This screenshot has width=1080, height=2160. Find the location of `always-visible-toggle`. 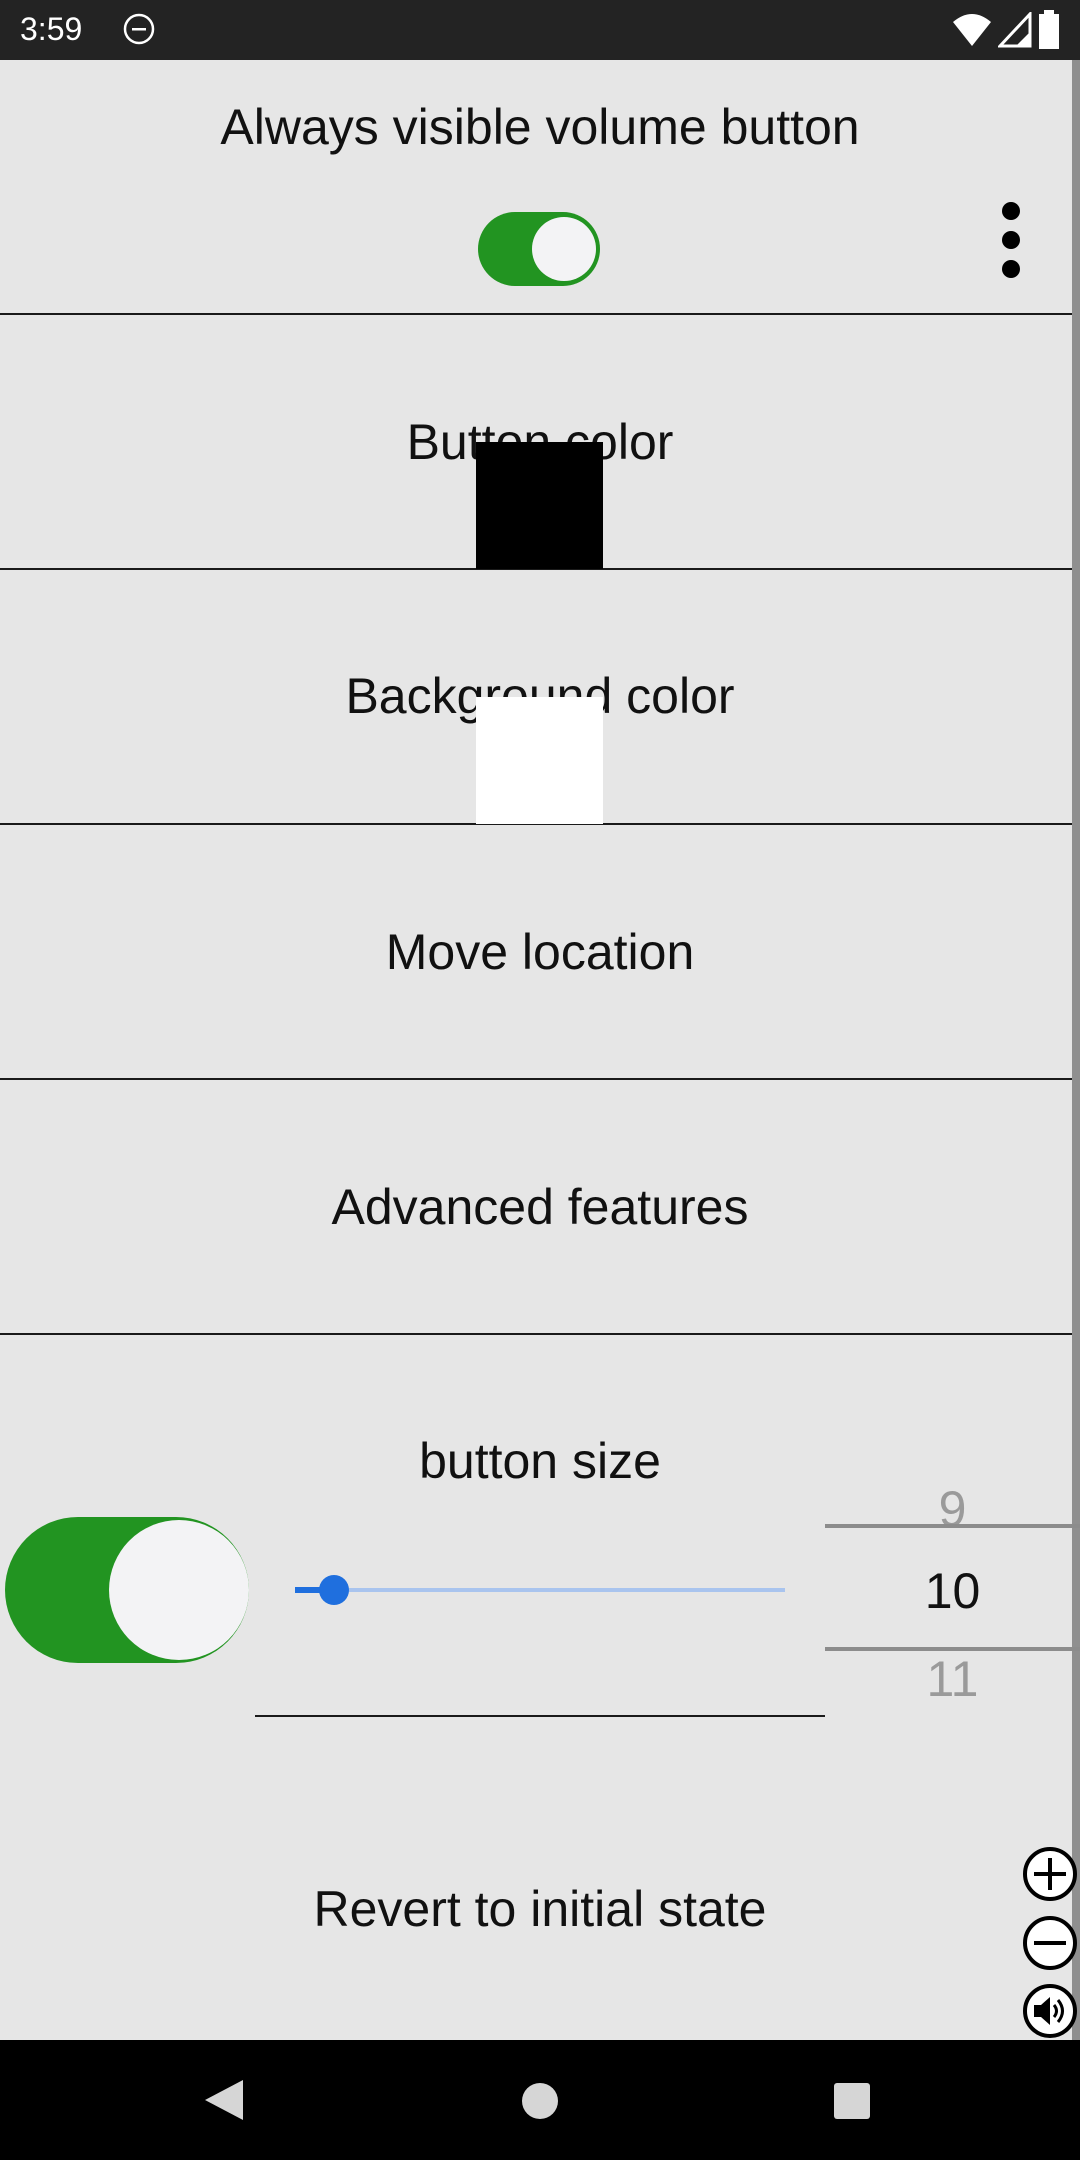

always-visible-toggle is located at coordinates (539, 249).